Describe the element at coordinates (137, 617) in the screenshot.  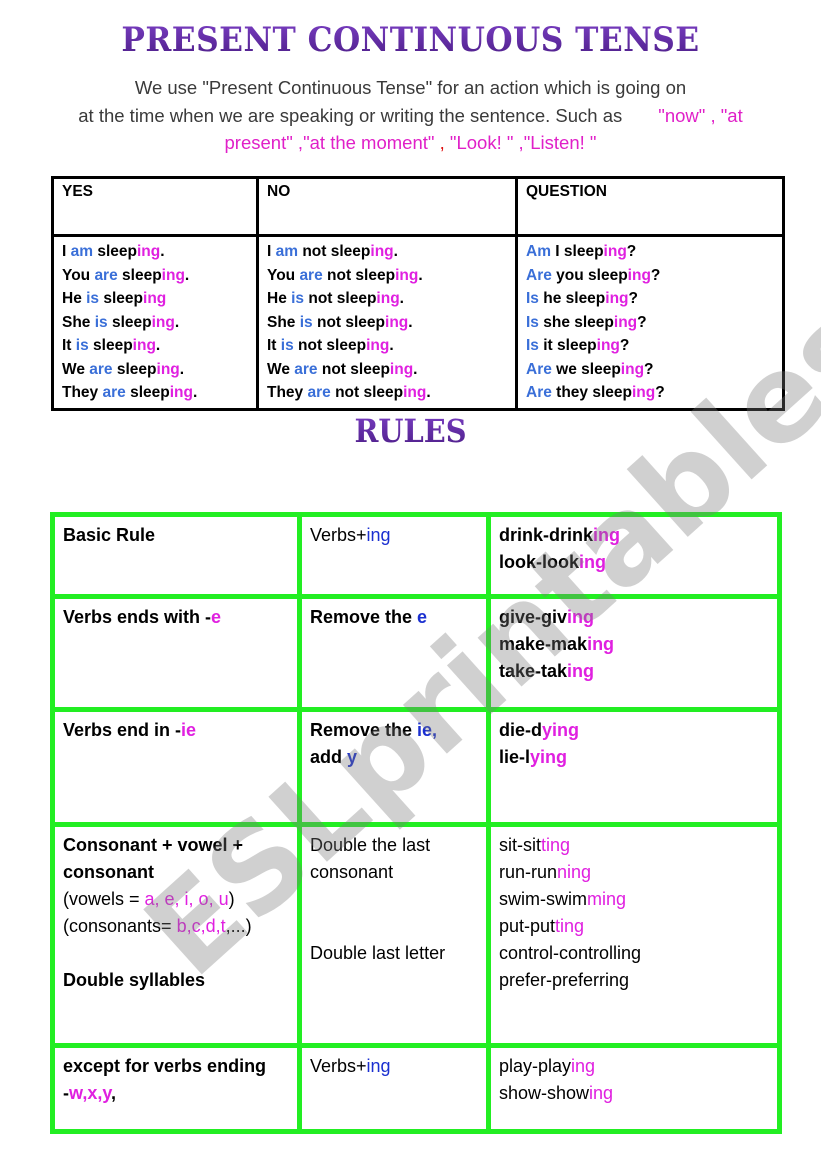
I see `rule-text: Verbs ends with -` at that location.